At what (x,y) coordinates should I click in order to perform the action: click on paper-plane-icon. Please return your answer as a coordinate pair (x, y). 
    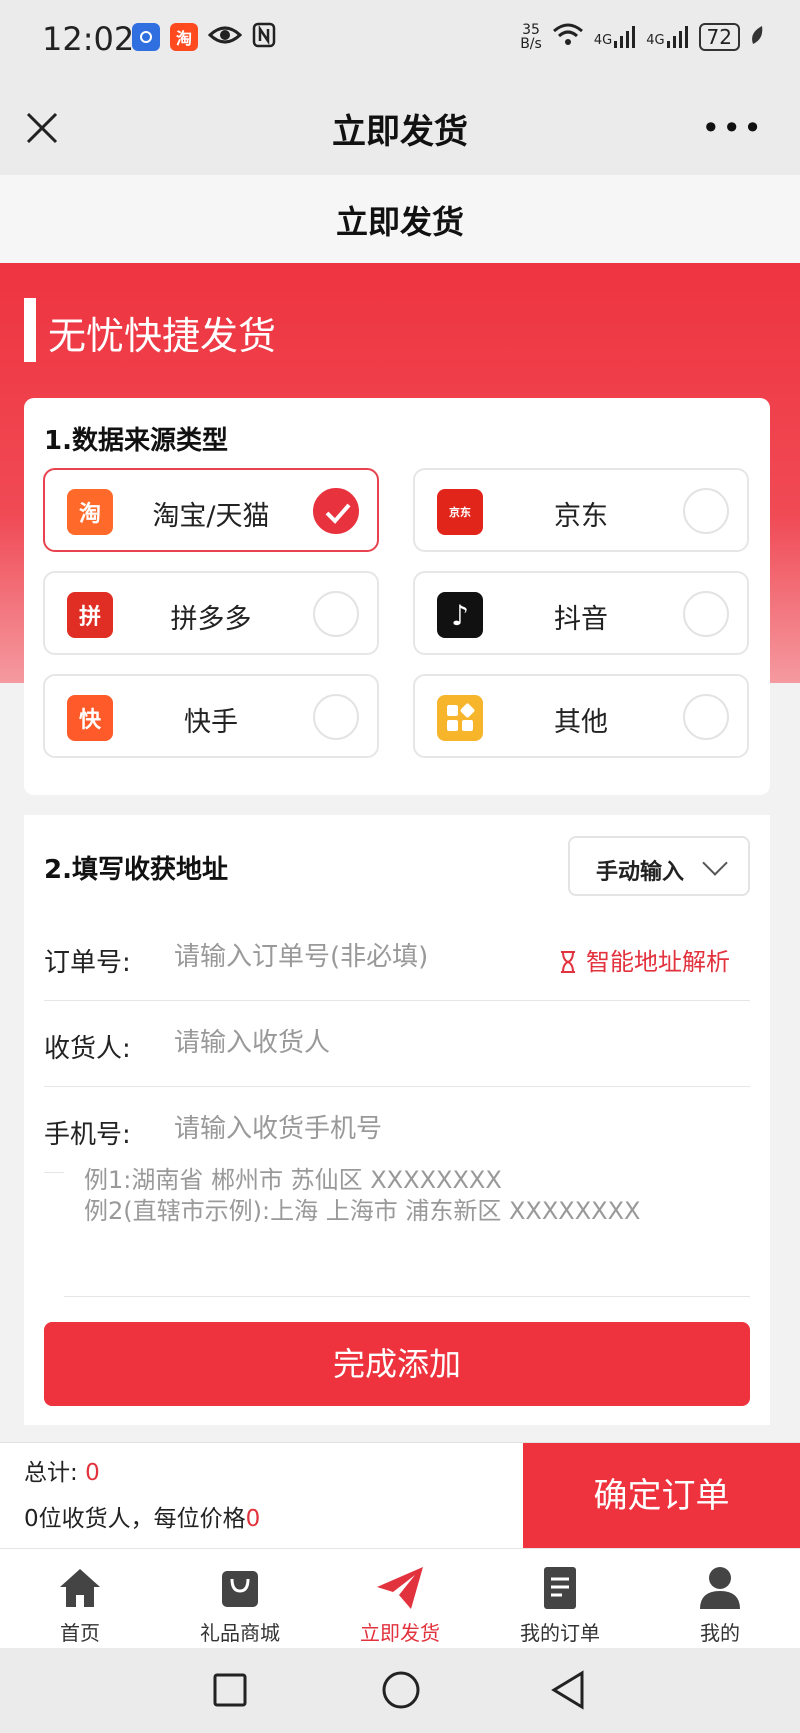
    Looking at the image, I should click on (400, 1588).